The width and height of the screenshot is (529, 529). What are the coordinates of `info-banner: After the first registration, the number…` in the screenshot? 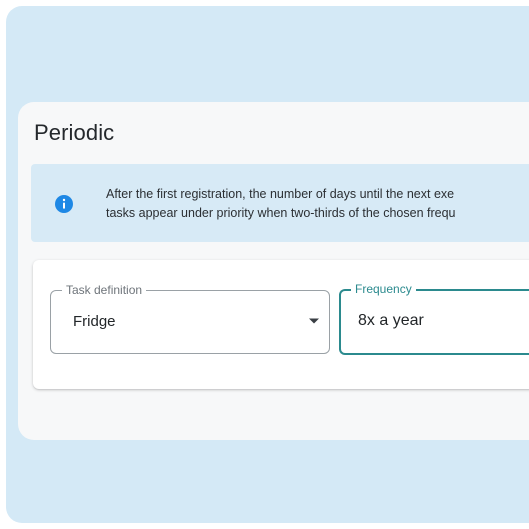 It's located at (280, 203).